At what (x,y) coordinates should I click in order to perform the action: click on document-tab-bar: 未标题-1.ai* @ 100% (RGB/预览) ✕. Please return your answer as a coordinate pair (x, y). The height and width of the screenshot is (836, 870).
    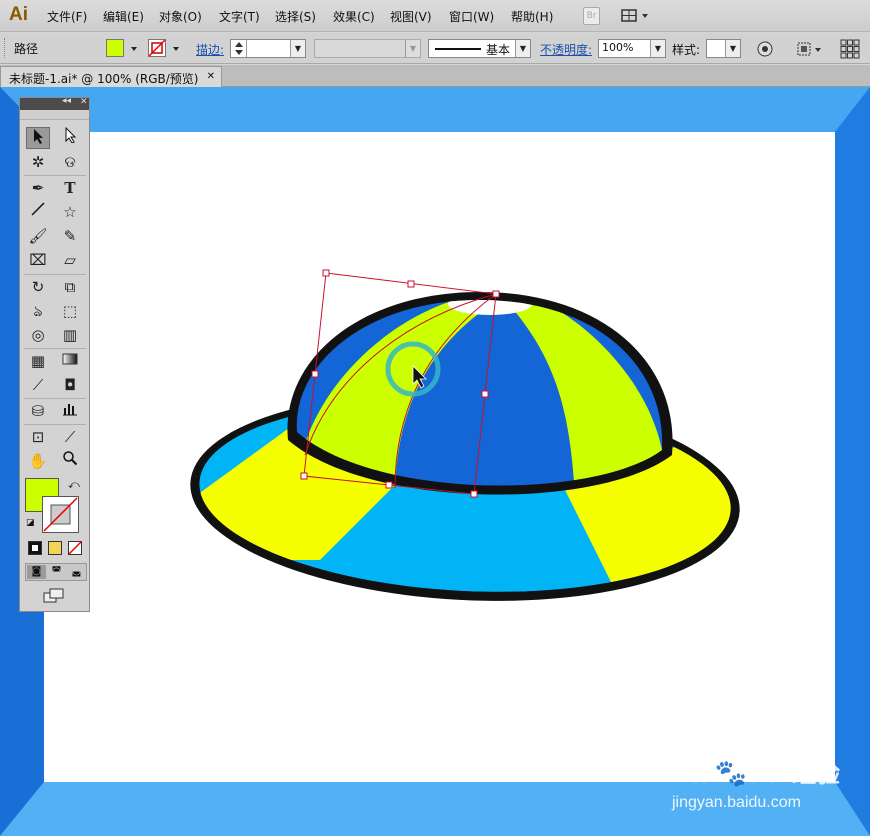
    Looking at the image, I should click on (435, 76).